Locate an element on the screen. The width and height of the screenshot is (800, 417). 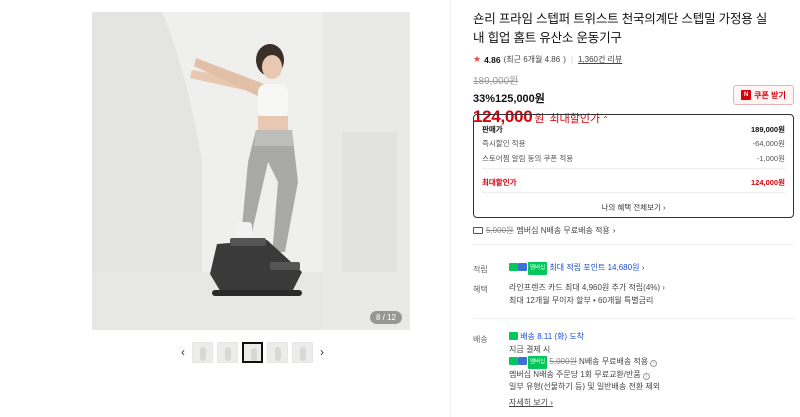
arrival-condition: 지금 결제 시 is located at coordinates (530, 349).